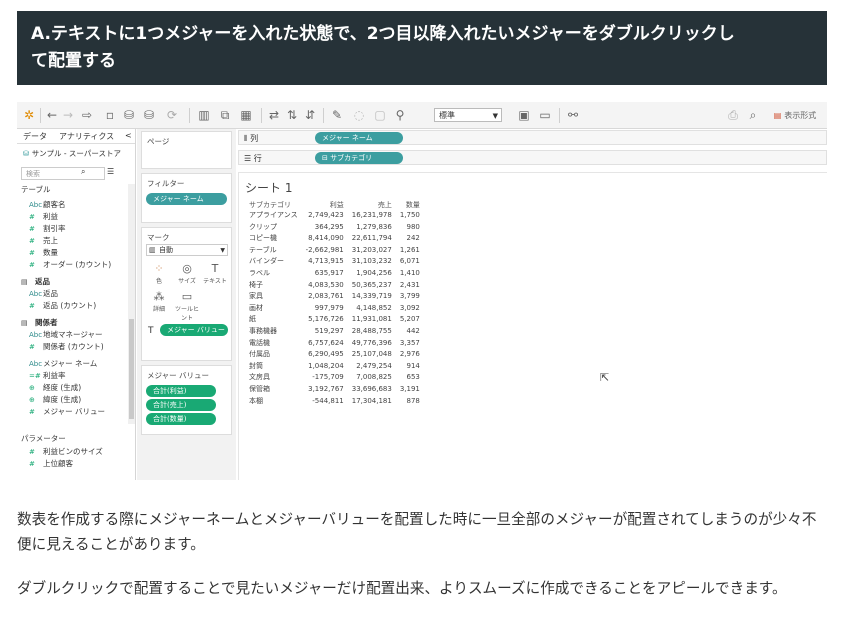 Image resolution: width=843 pixels, height=631 pixels. Describe the element at coordinates (325, 274) in the screenshot. I see `table-cell: 635,917` at that location.